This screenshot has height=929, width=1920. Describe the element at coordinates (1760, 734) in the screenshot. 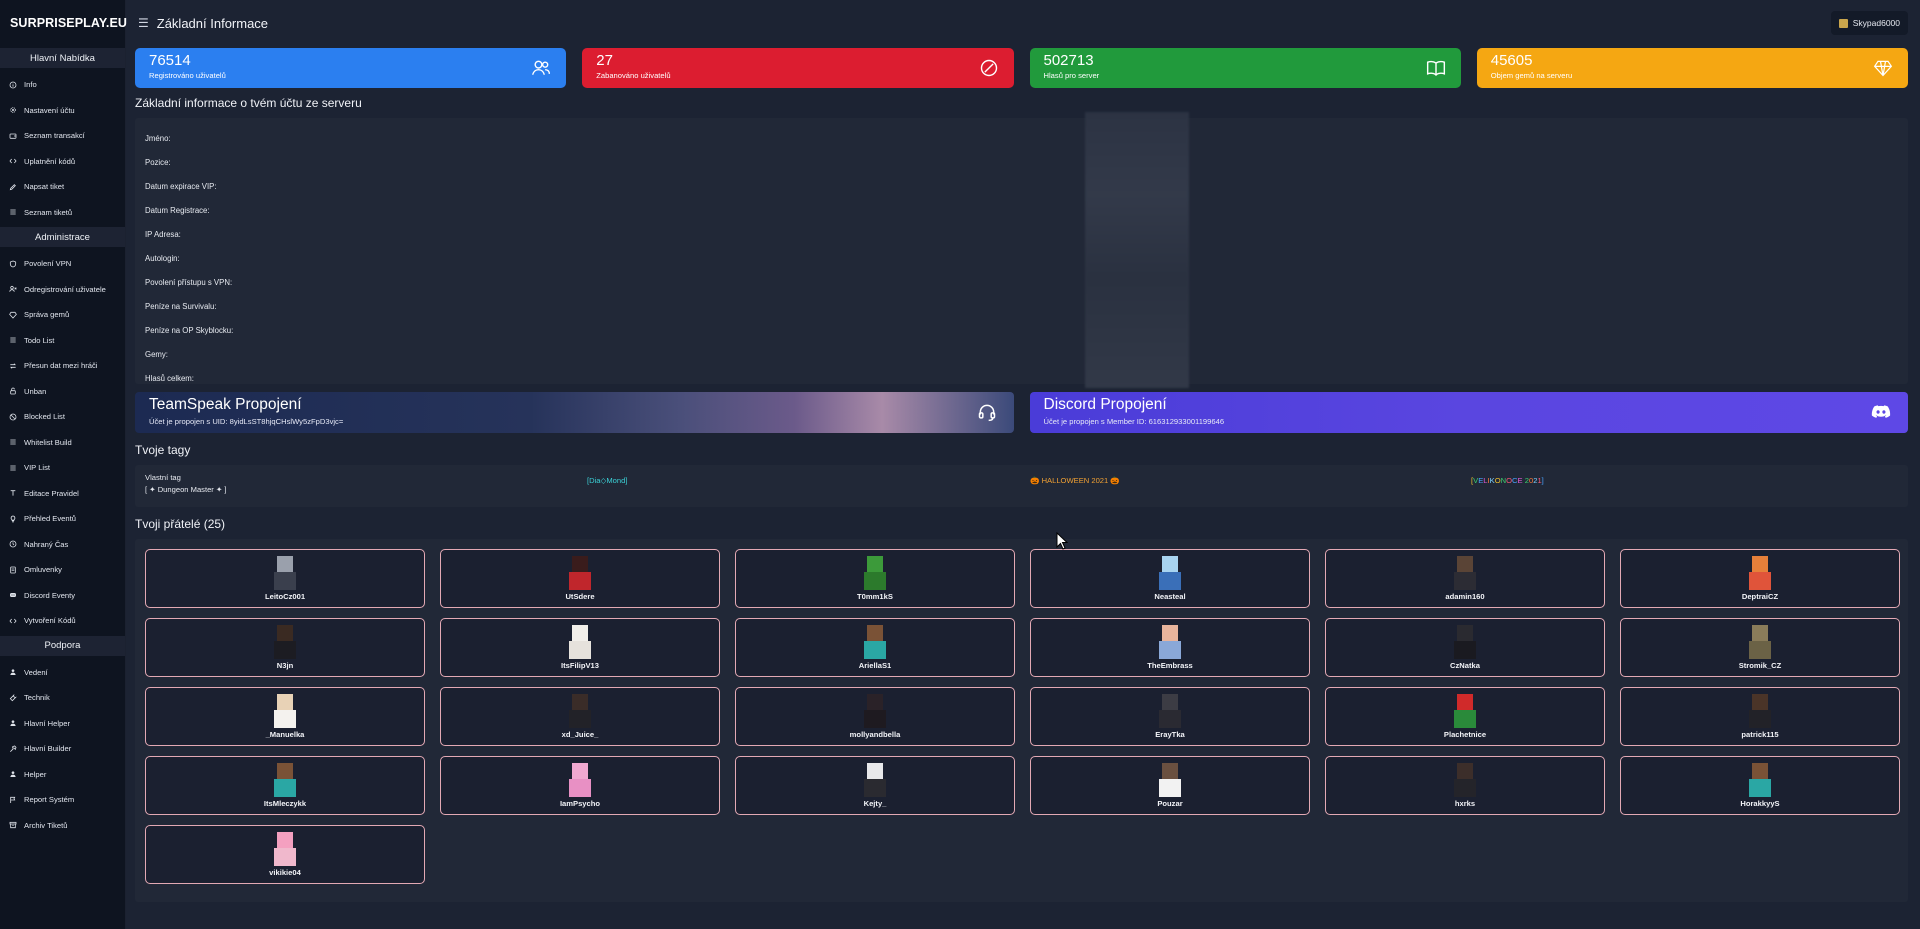

I see `friend-name: patrick115` at that location.